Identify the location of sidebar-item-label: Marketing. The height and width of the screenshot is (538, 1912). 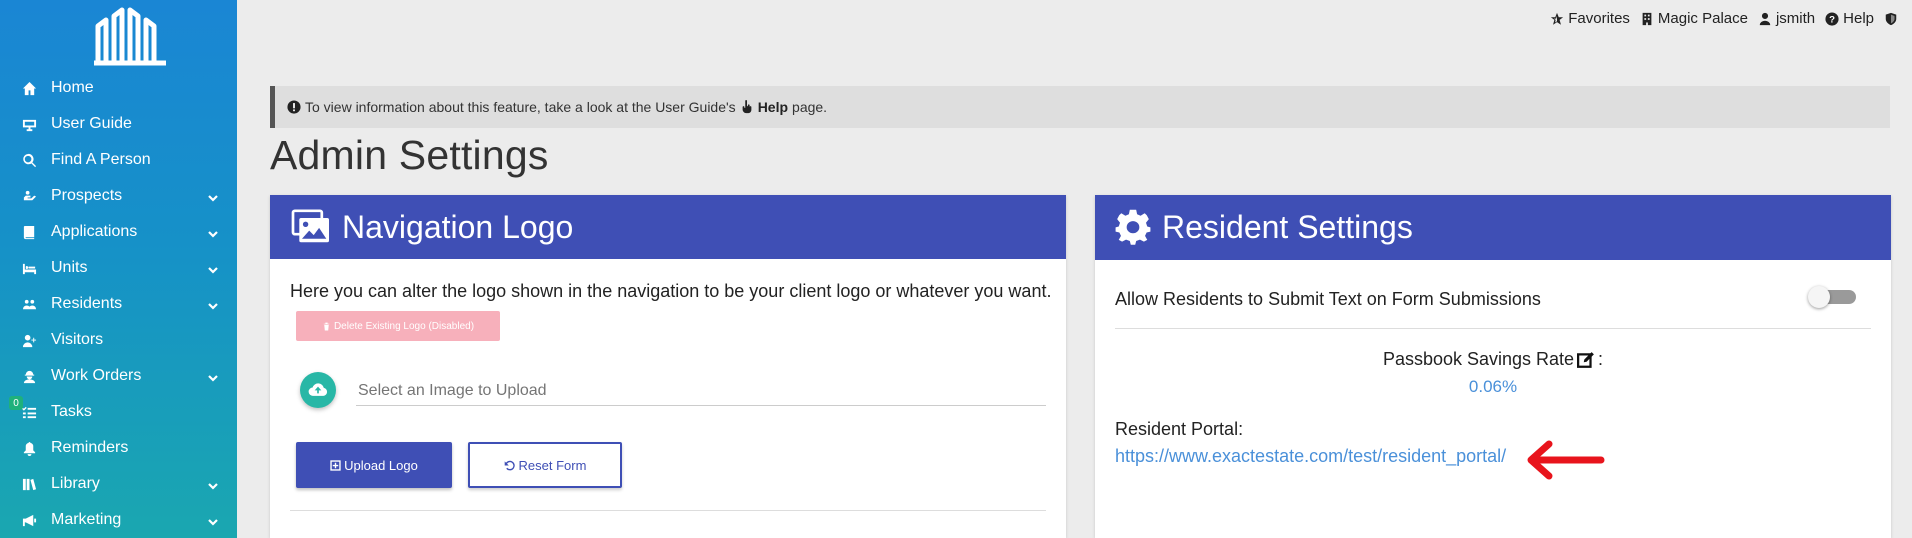
(86, 519).